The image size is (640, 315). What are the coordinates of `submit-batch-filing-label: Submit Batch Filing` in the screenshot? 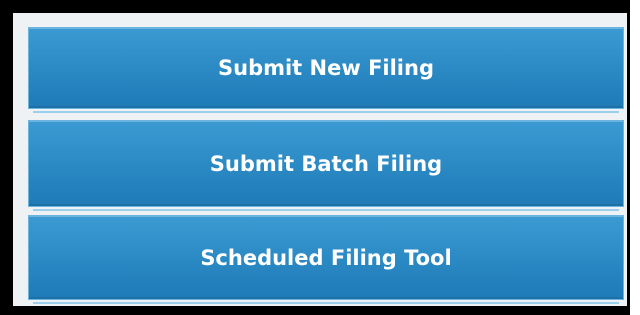 It's located at (326, 163).